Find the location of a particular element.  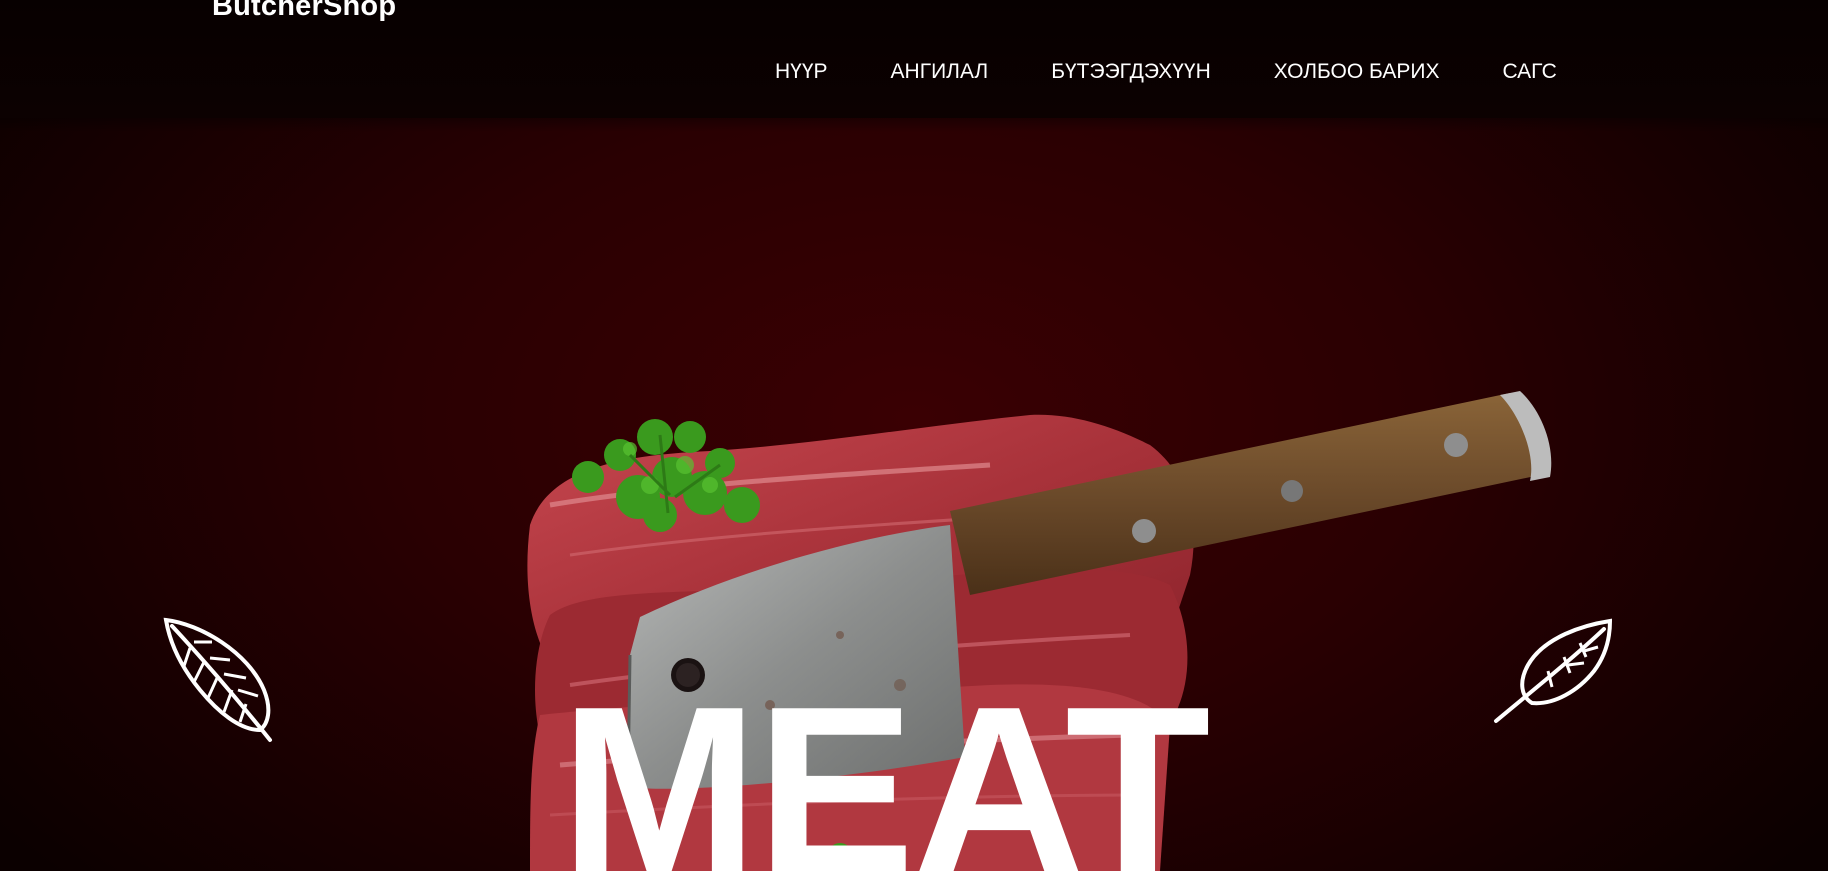

nav-item-home: НҮҮР is located at coordinates (801, 72).